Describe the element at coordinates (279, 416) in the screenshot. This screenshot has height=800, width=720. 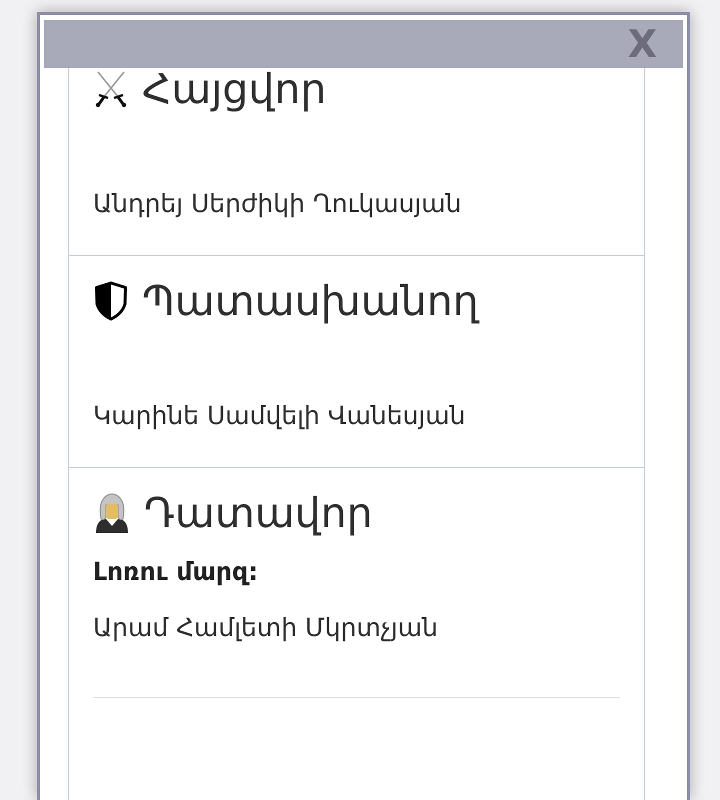
I see `party-name: Կարինե Սամվելի Վանեսյան` at that location.